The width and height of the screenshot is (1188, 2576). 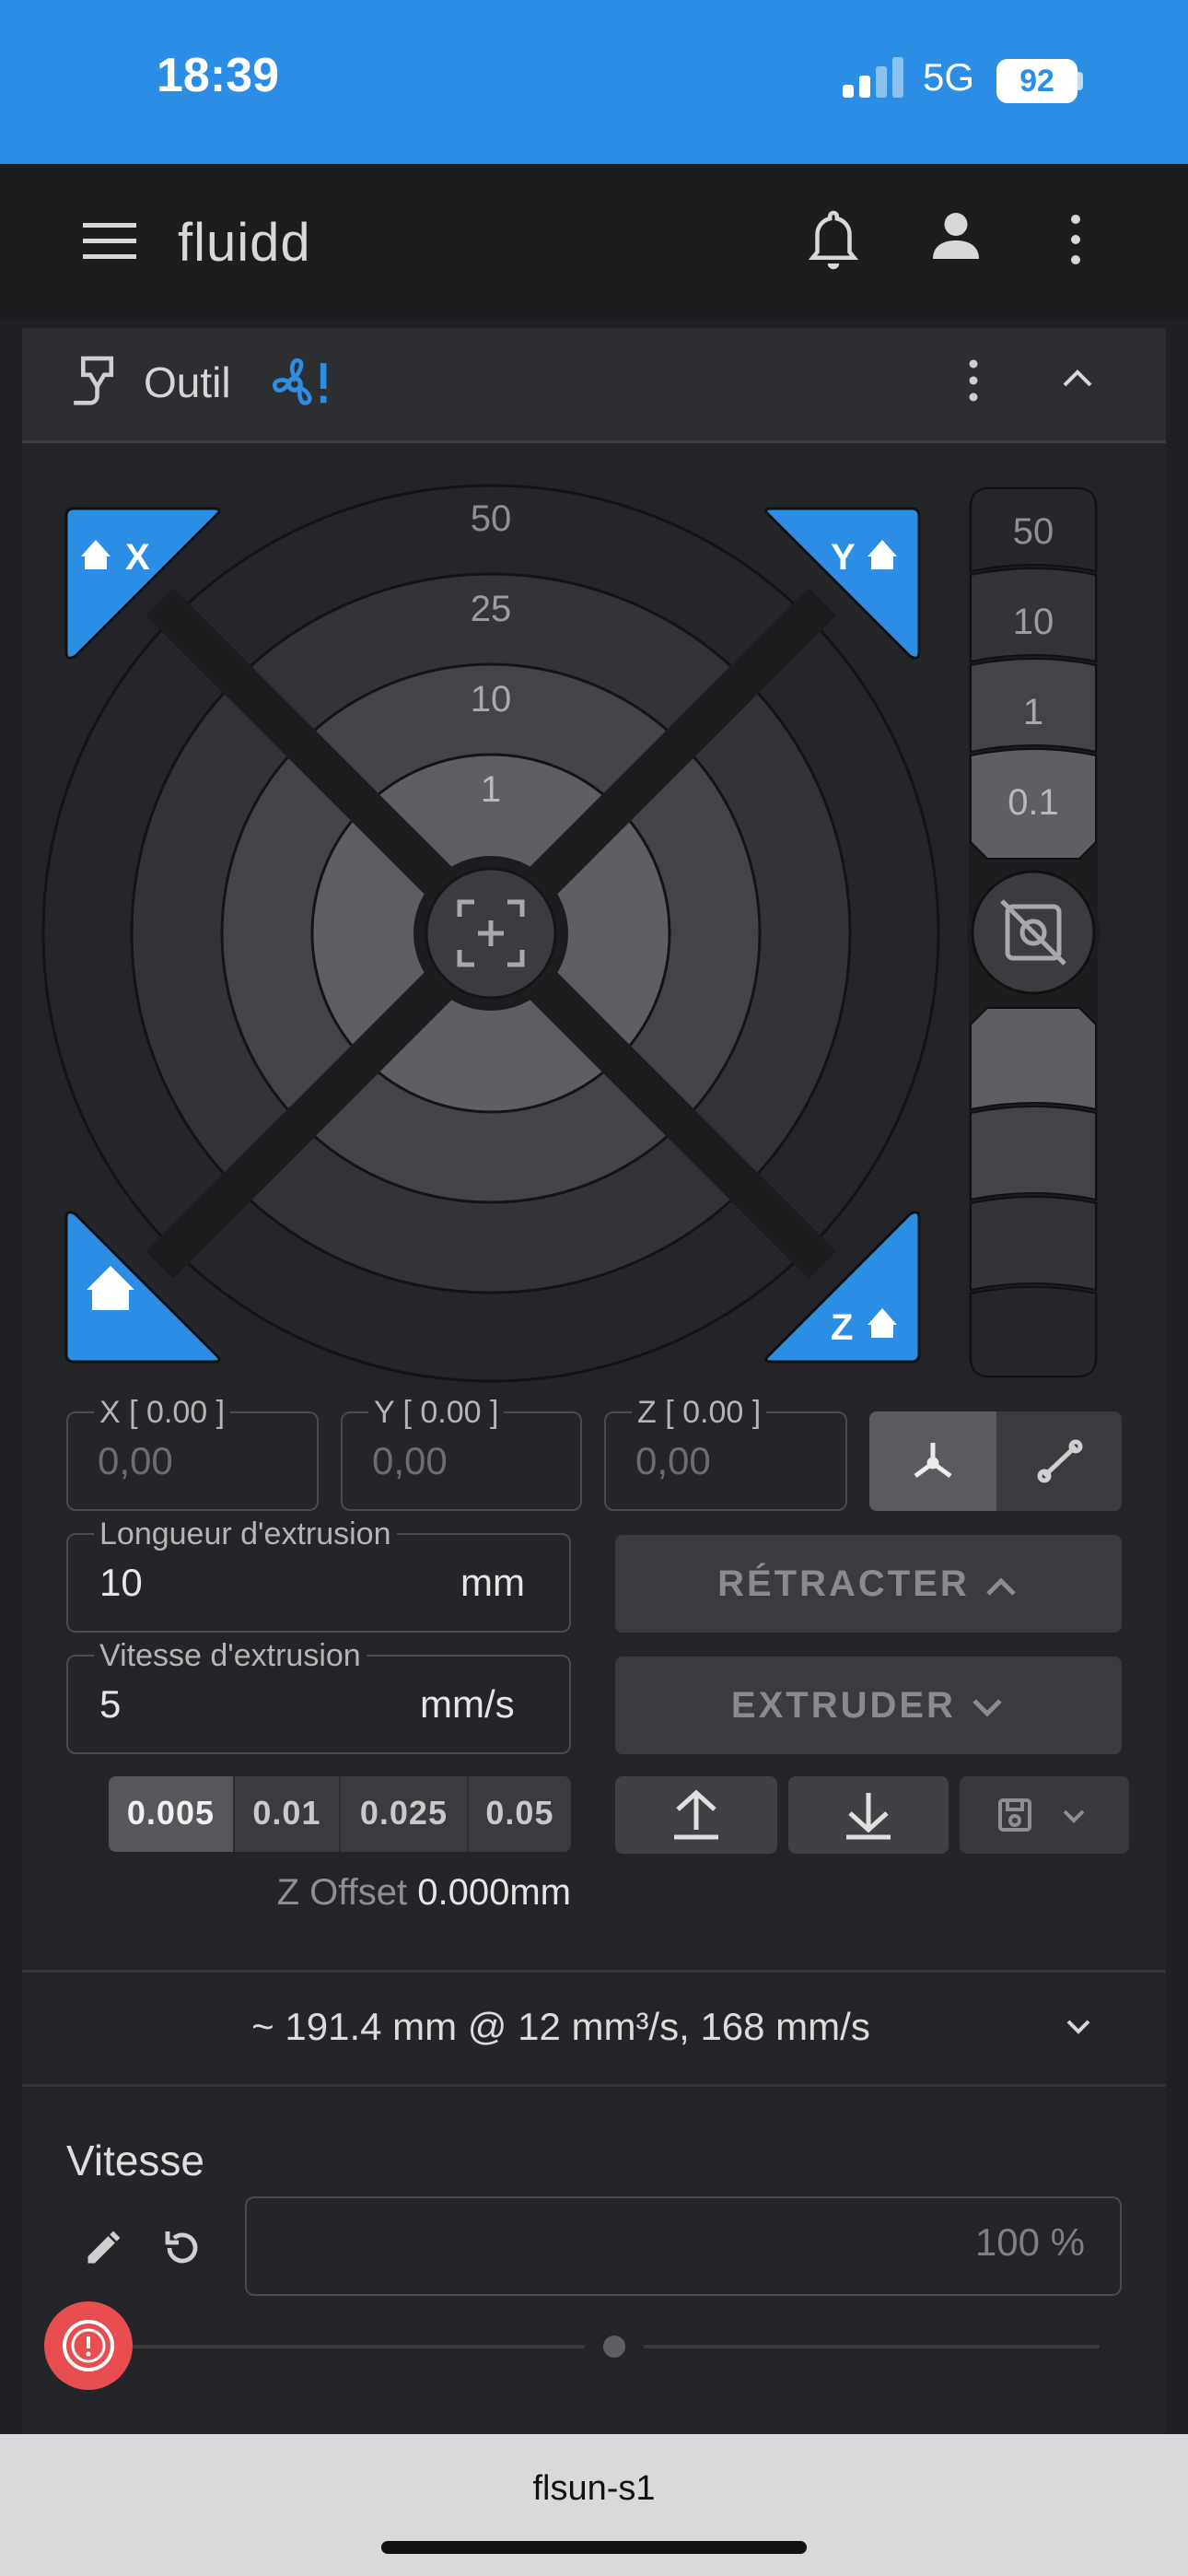 I want to click on network-type: 5G, so click(x=949, y=77).